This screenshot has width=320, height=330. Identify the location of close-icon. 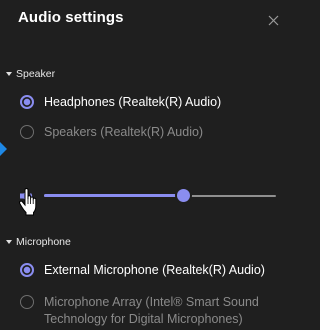
(273, 20).